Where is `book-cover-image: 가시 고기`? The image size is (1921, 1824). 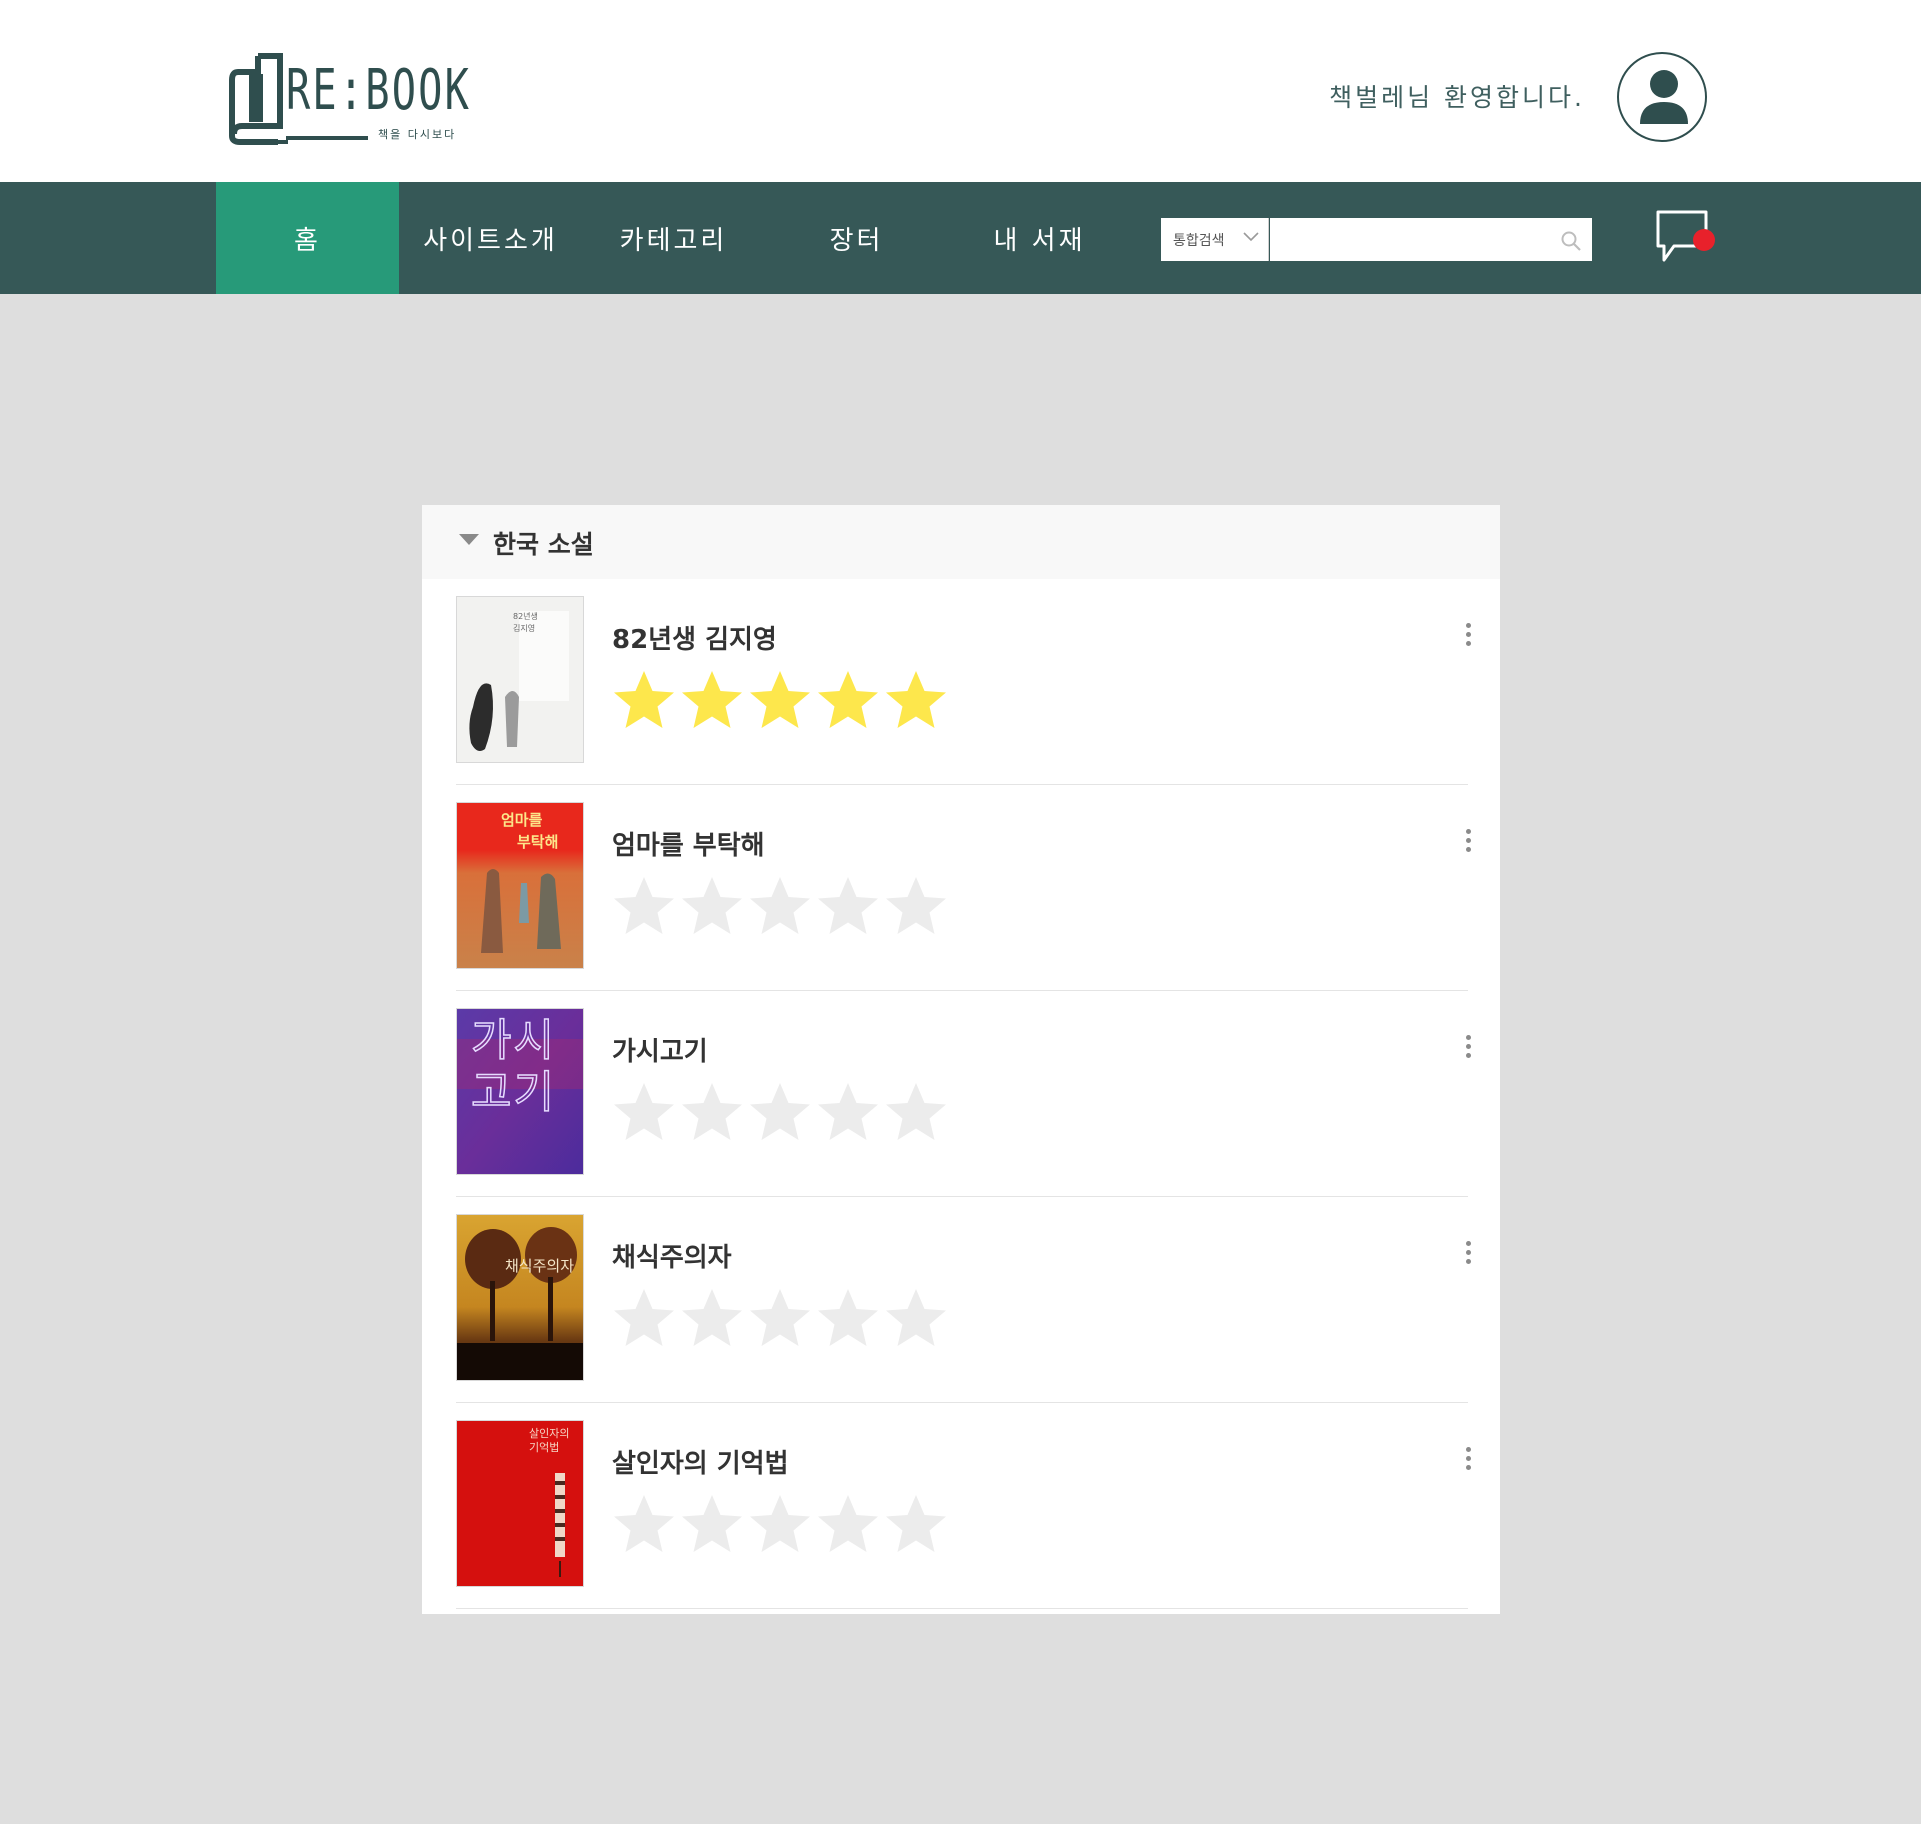 book-cover-image: 가시 고기 is located at coordinates (520, 1091).